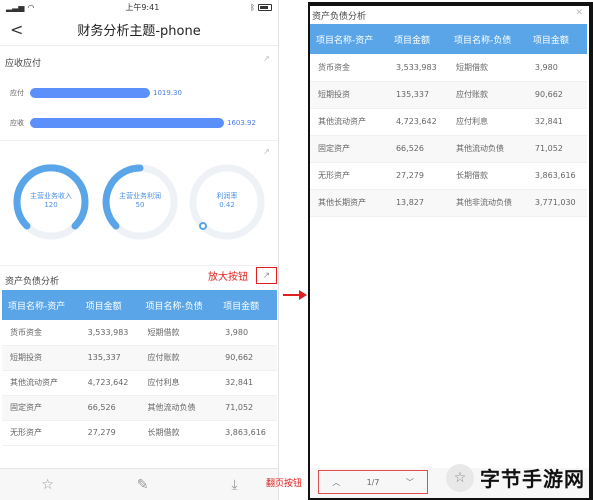 Image resolution: width=593 pixels, height=500 pixels. Describe the element at coordinates (16, 29) in the screenshot. I see `back-icon: <` at that location.